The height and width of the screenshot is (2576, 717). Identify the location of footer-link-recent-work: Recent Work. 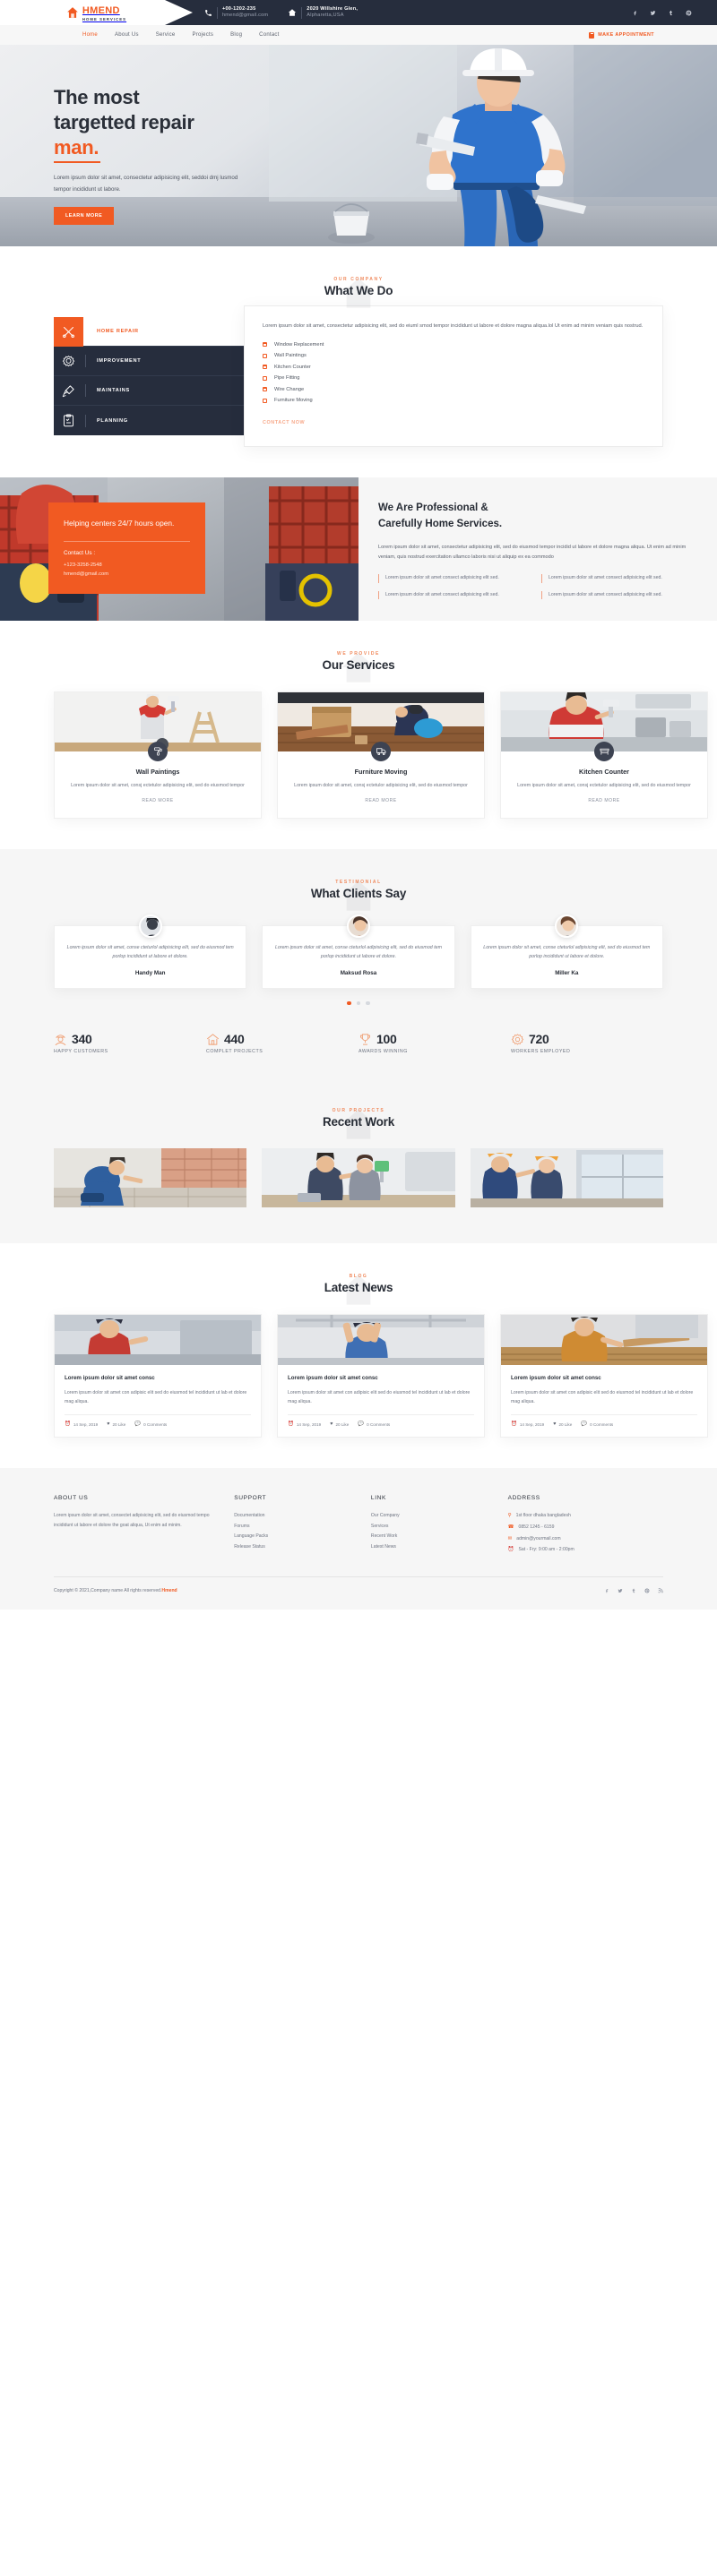
(433, 1536).